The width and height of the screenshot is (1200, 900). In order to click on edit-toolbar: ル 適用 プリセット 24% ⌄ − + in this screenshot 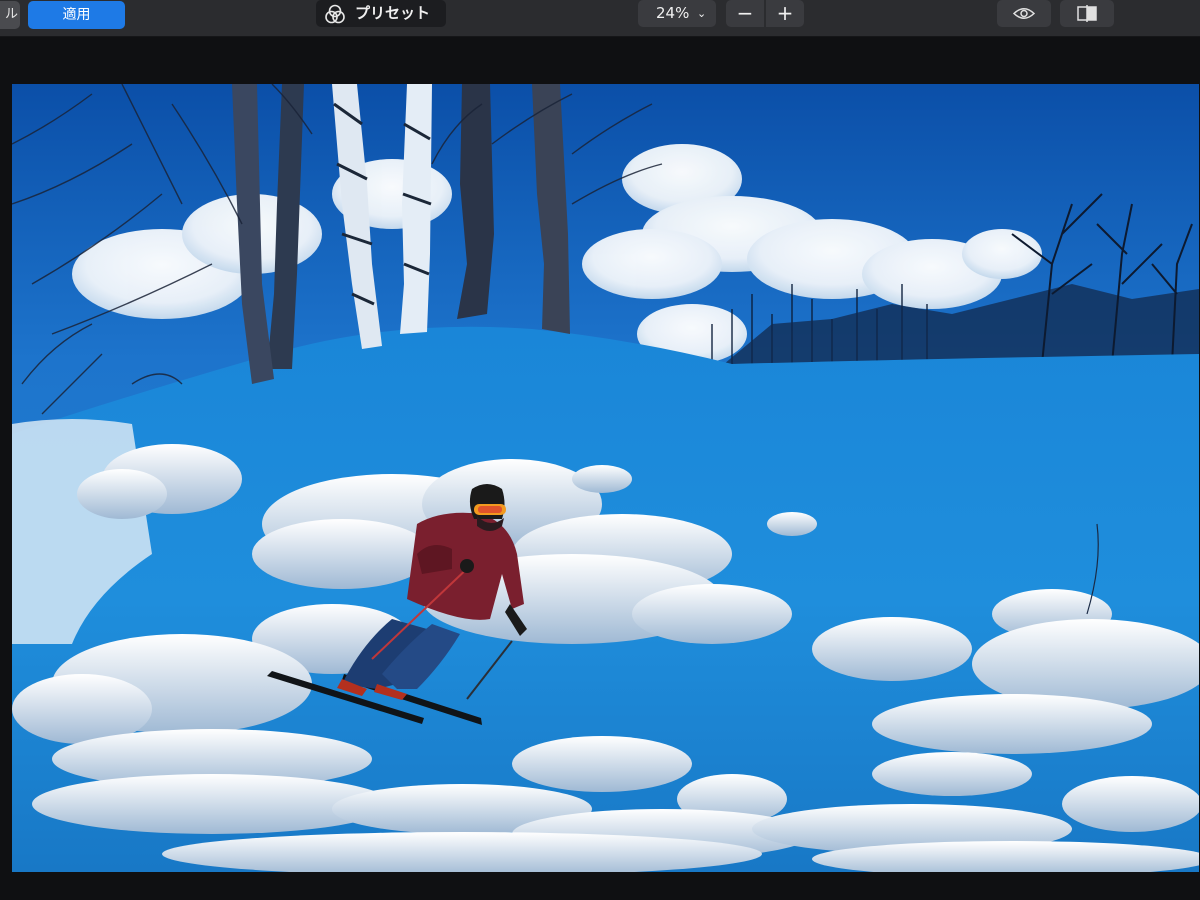, I will do `click(600, 18)`.